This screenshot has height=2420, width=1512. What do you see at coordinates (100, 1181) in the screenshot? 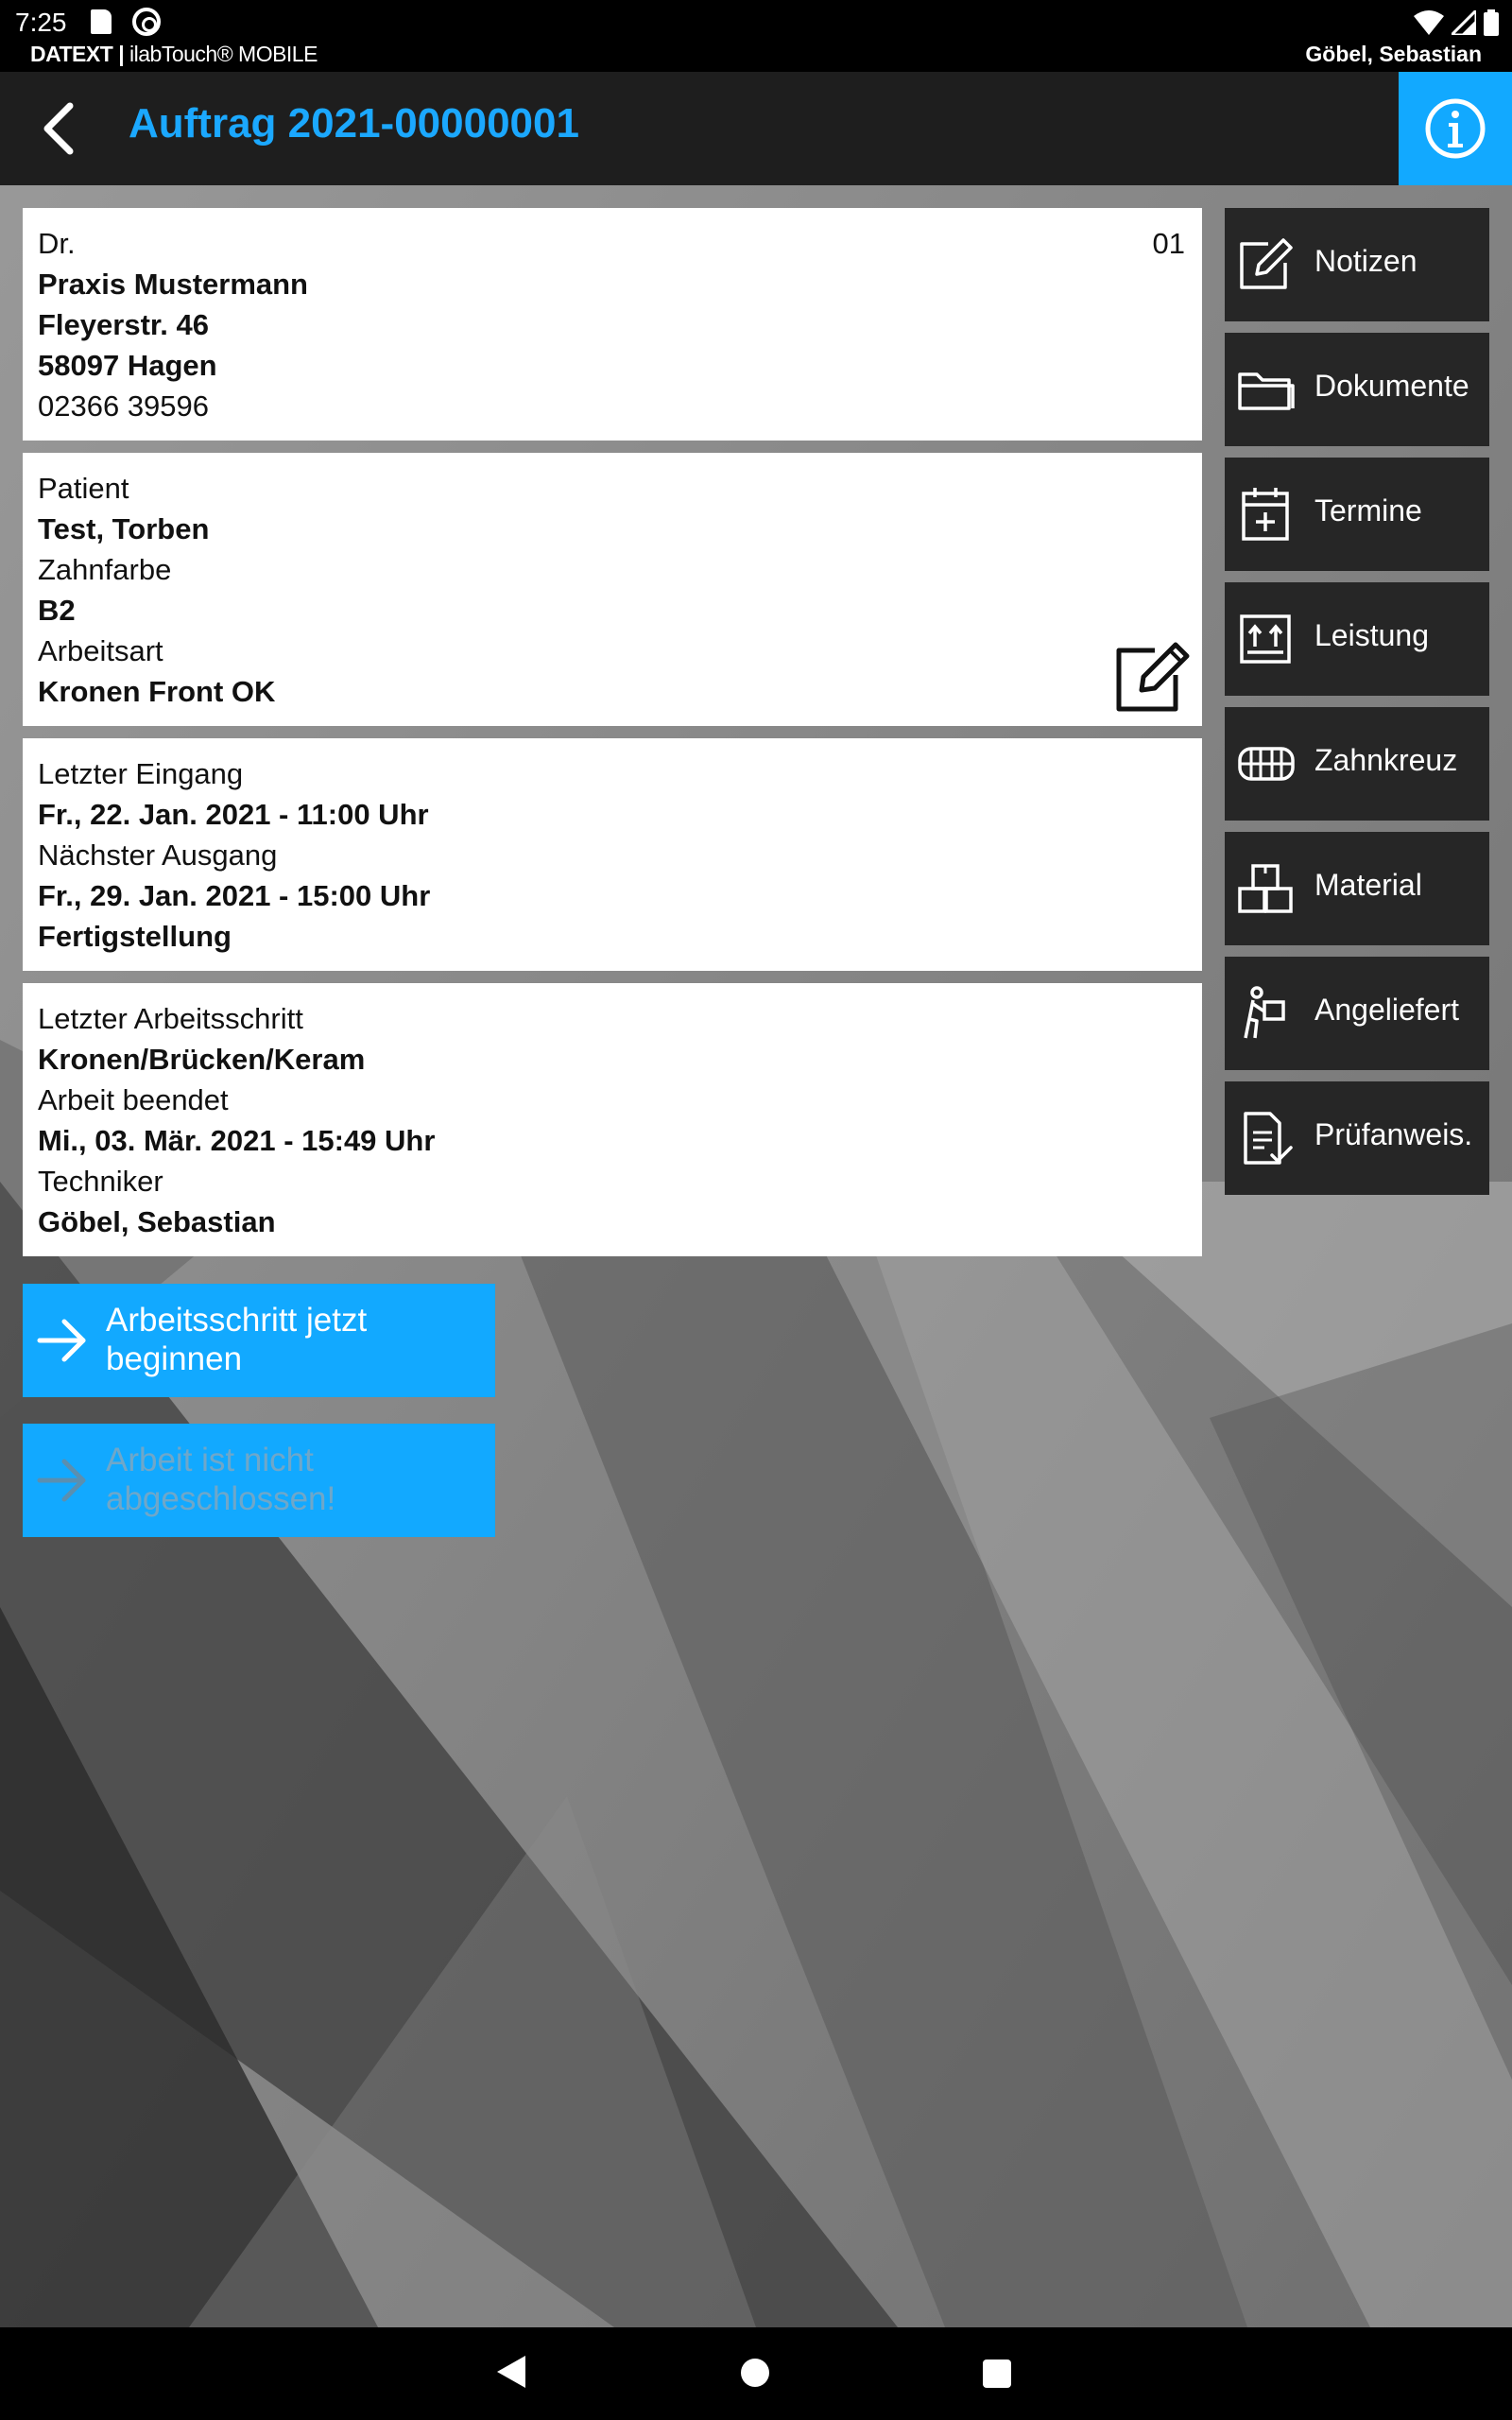
I see `technician-label: Techniker` at bounding box center [100, 1181].